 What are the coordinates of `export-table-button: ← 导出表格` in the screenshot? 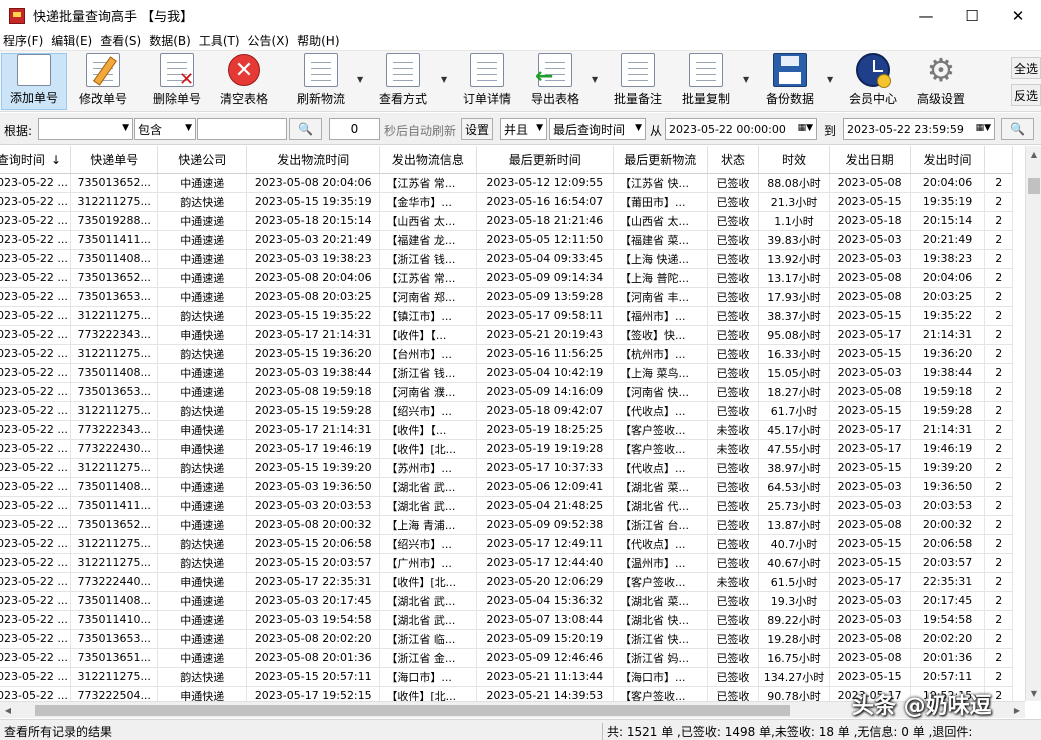 It's located at (555, 81).